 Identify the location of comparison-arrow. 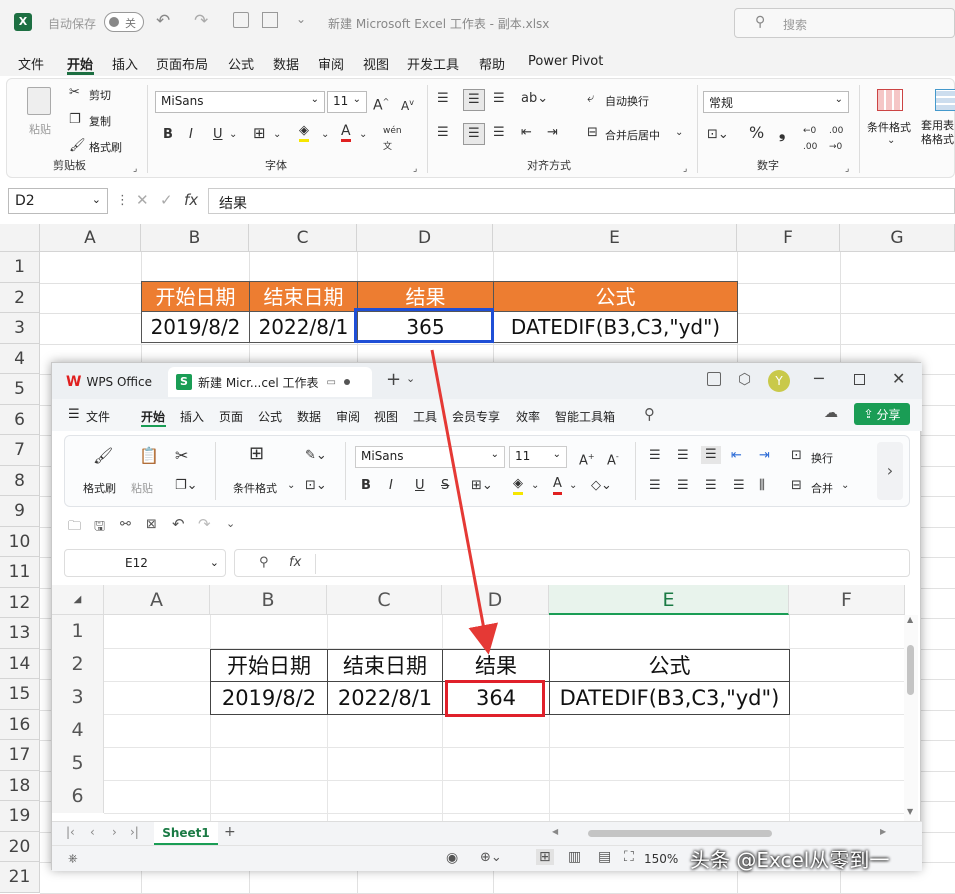
(464, 502).